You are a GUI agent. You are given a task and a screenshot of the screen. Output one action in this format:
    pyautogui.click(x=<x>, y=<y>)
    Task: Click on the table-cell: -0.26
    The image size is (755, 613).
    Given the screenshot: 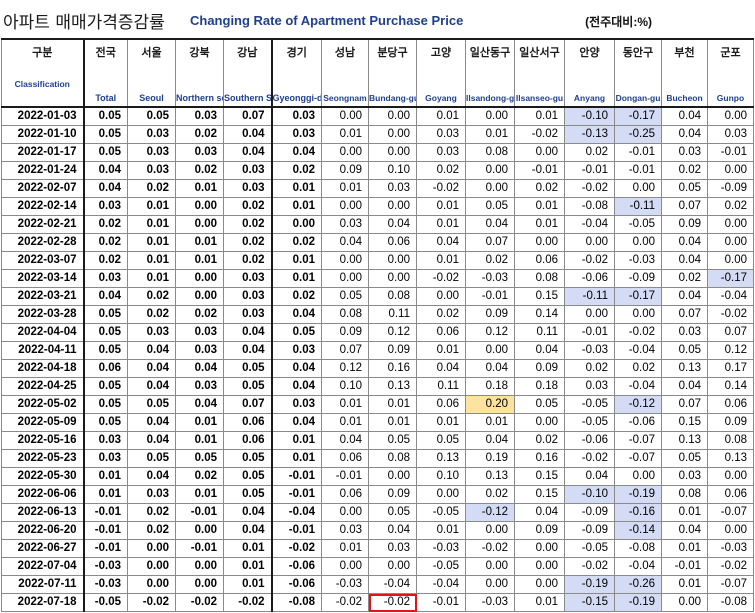 What is the action you would take?
    pyautogui.click(x=638, y=584)
    